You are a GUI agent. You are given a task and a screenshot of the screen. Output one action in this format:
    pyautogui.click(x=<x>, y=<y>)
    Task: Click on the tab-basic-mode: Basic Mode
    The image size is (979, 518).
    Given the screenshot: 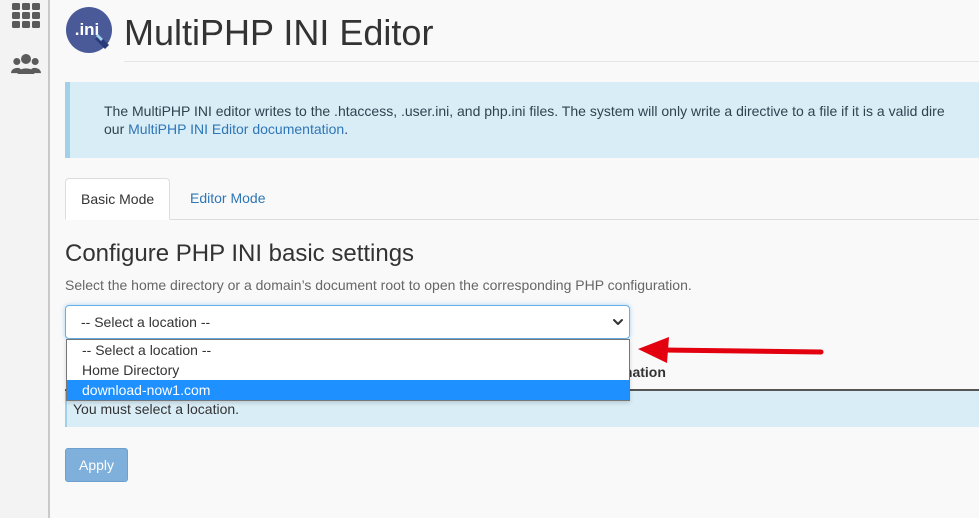 What is the action you would take?
    pyautogui.click(x=118, y=199)
    